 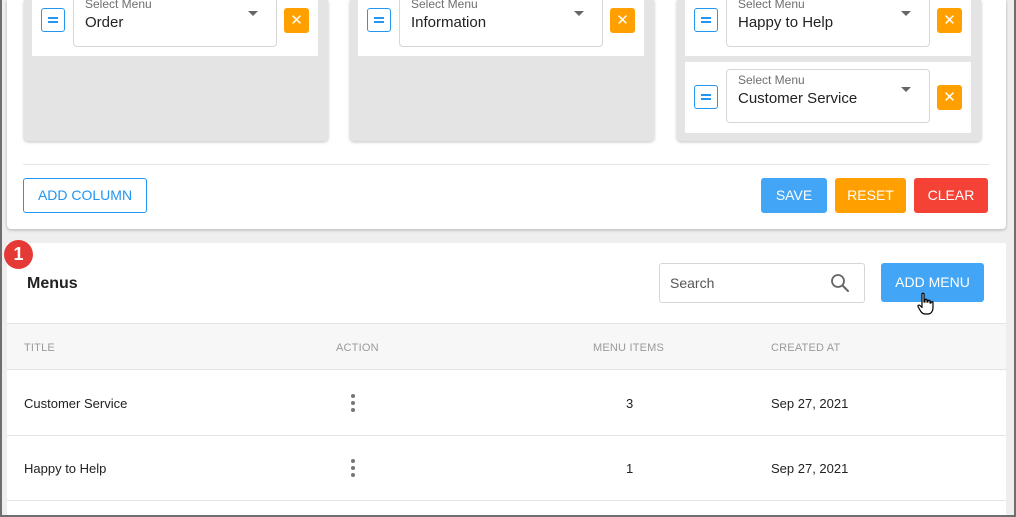 What do you see at coordinates (506, 346) in the screenshot?
I see `table-header: TITLE ACTION MENU ITEMS CREATED AT` at bounding box center [506, 346].